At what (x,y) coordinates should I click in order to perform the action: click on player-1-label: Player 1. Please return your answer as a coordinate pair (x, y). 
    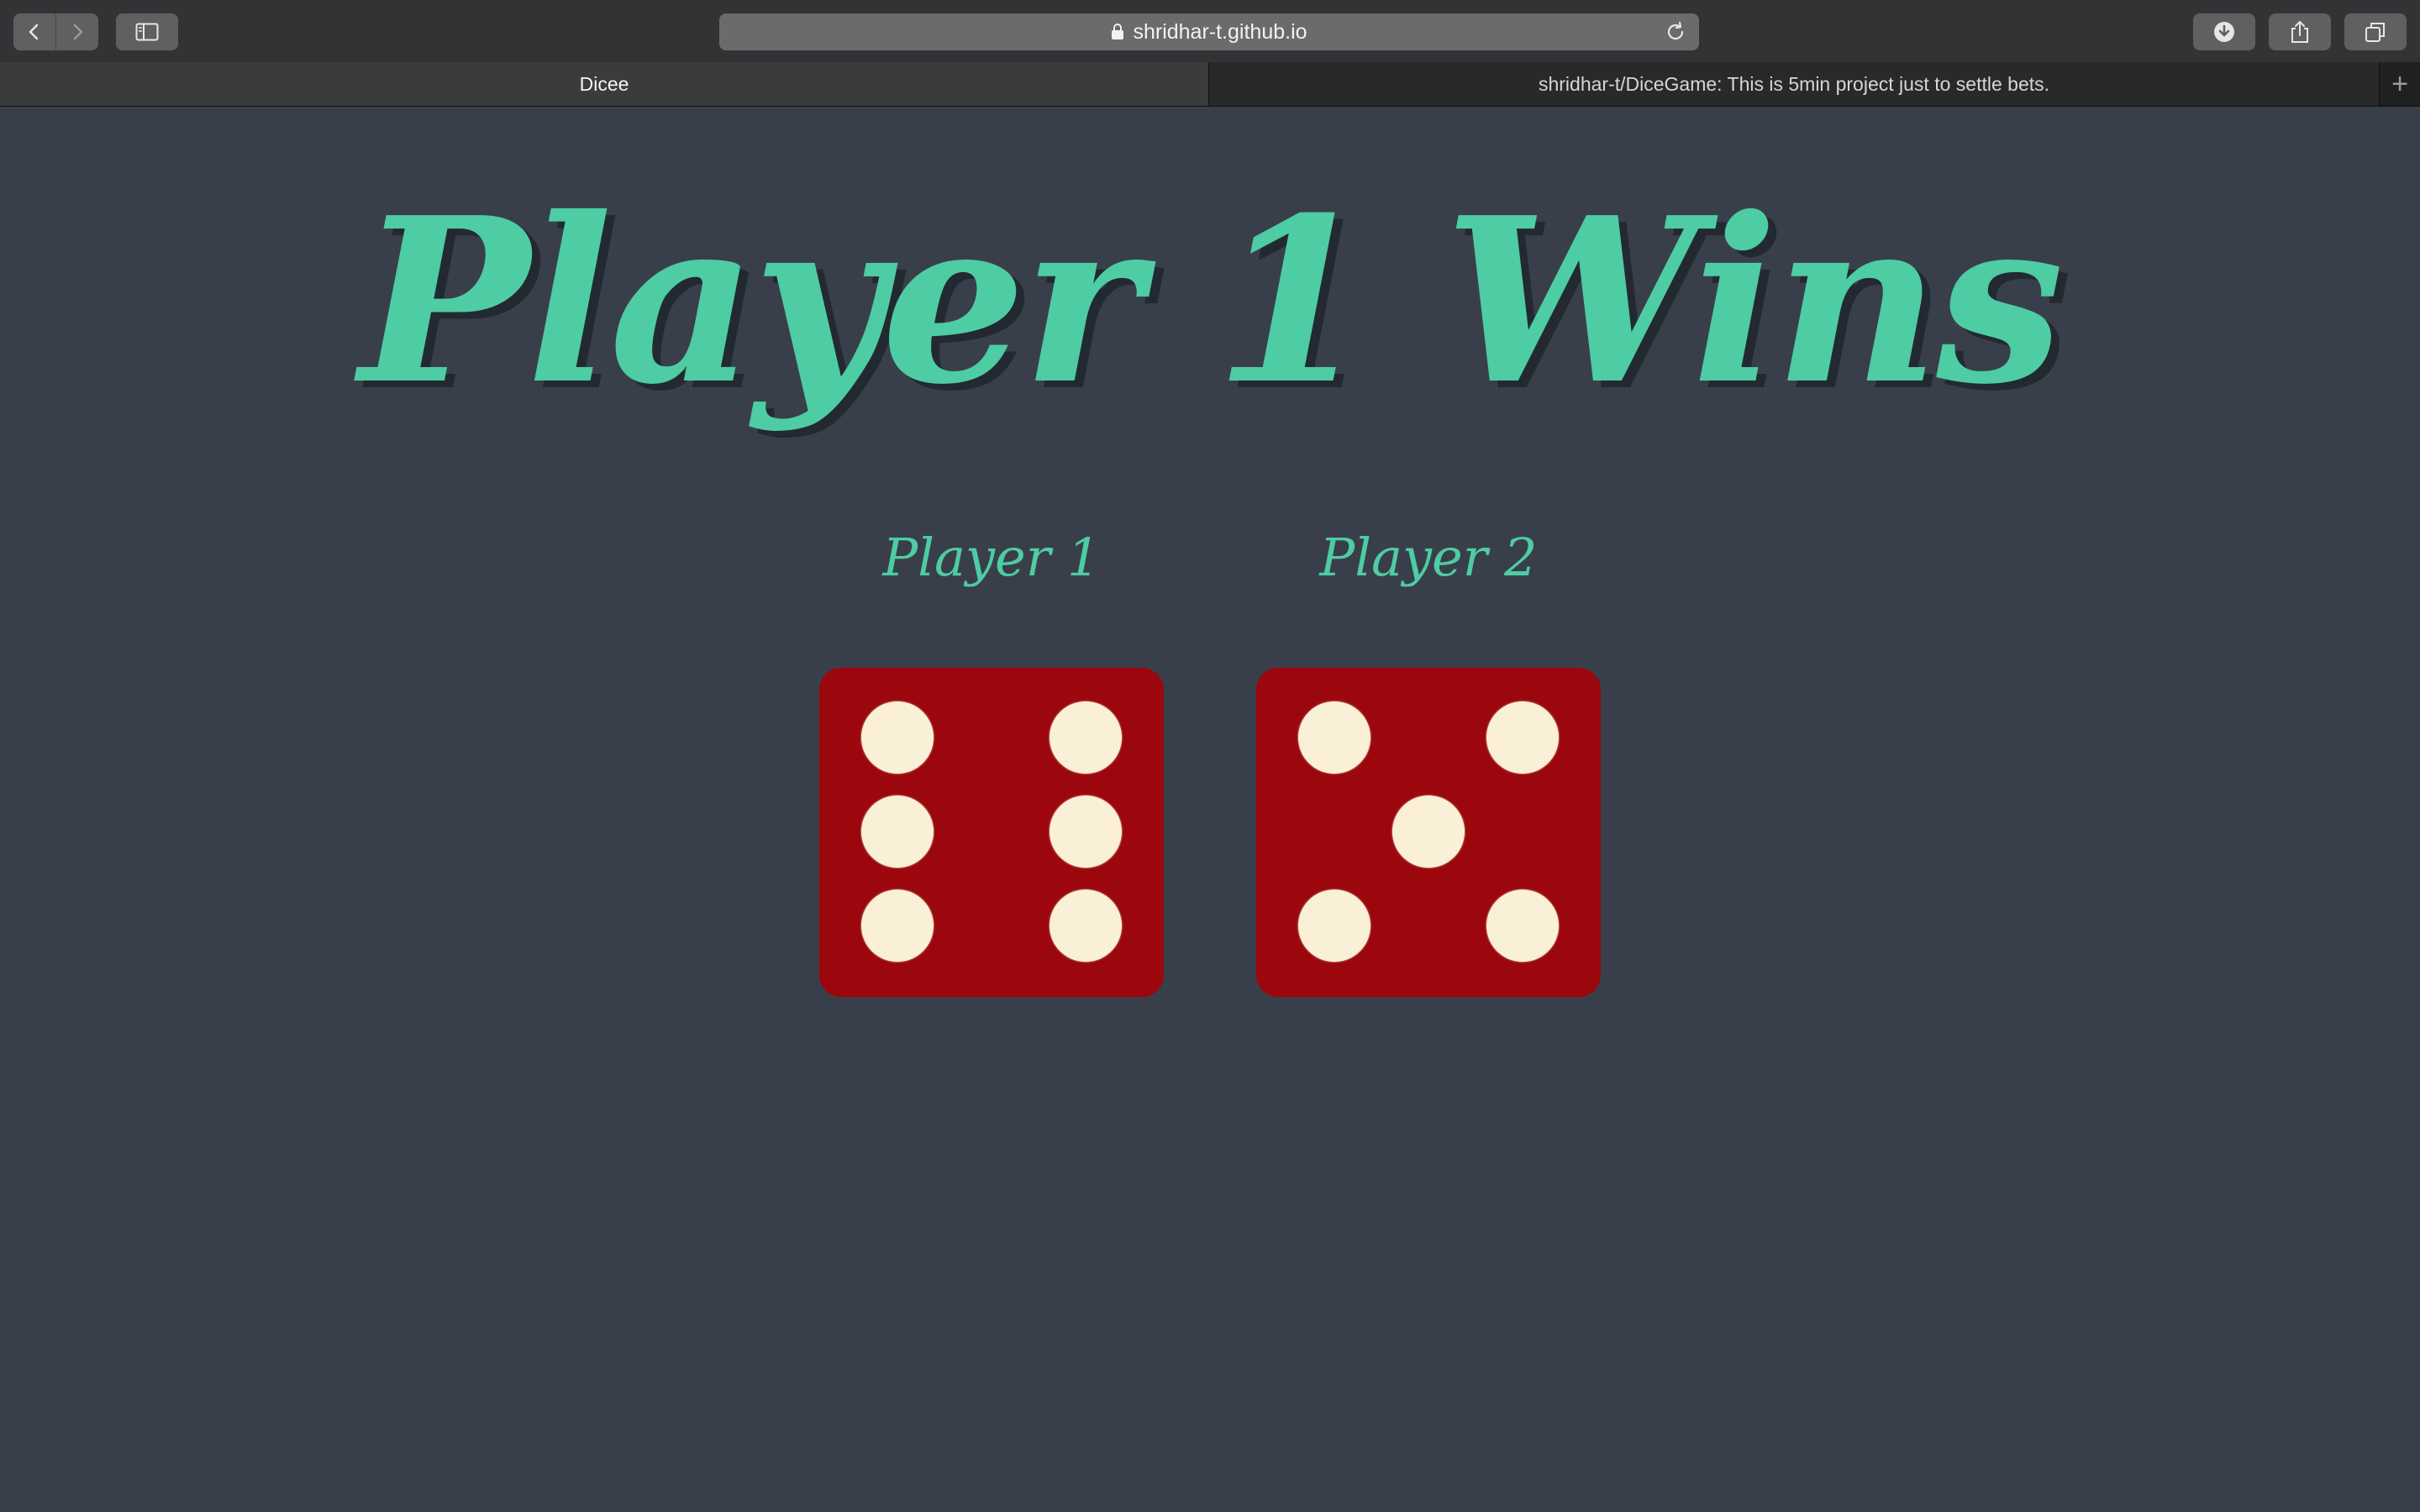
    Looking at the image, I should click on (992, 557).